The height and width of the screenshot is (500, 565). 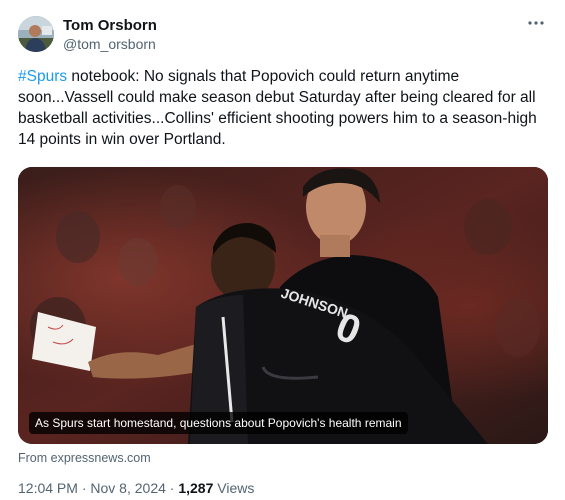 I want to click on tweet-time: 12:04 PM, so click(x=48, y=488).